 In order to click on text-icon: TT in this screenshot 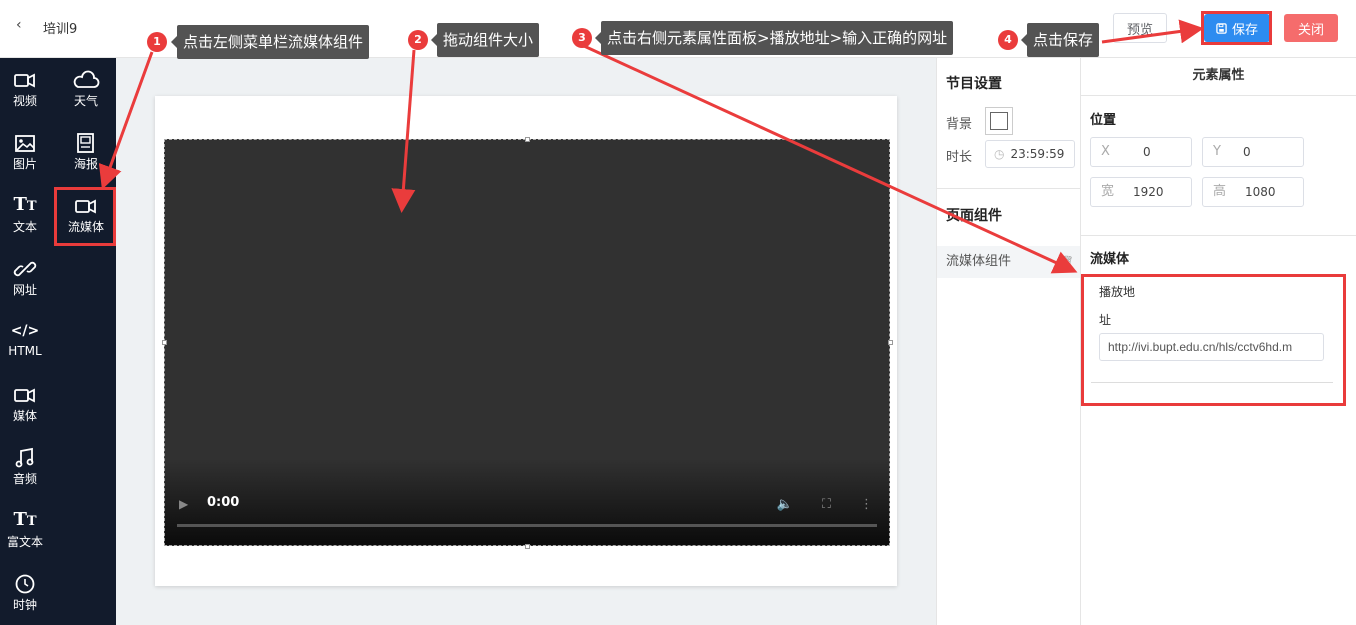, I will do `click(25, 204)`.